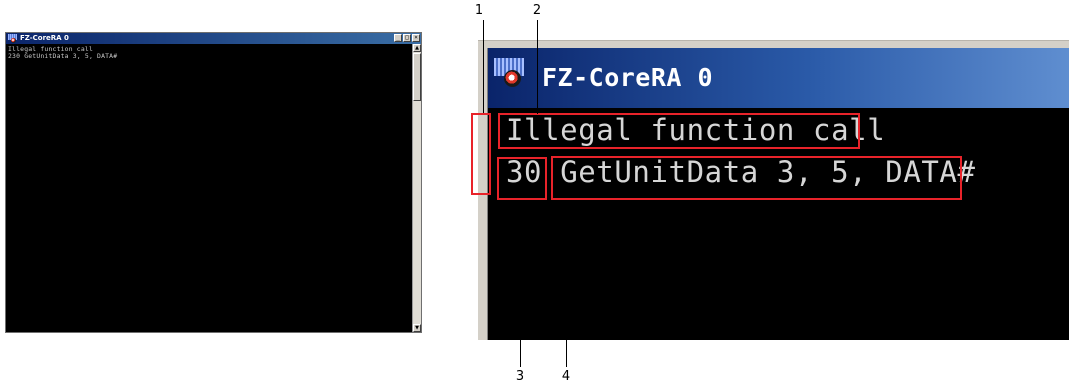 This screenshot has width=1069, height=387. Describe the element at coordinates (417, 77) in the screenshot. I see `scrollbar-thumb` at that location.